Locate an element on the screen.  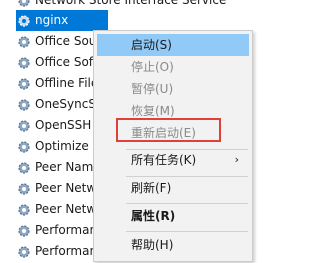
chevron-right-icon: › is located at coordinates (236, 159).